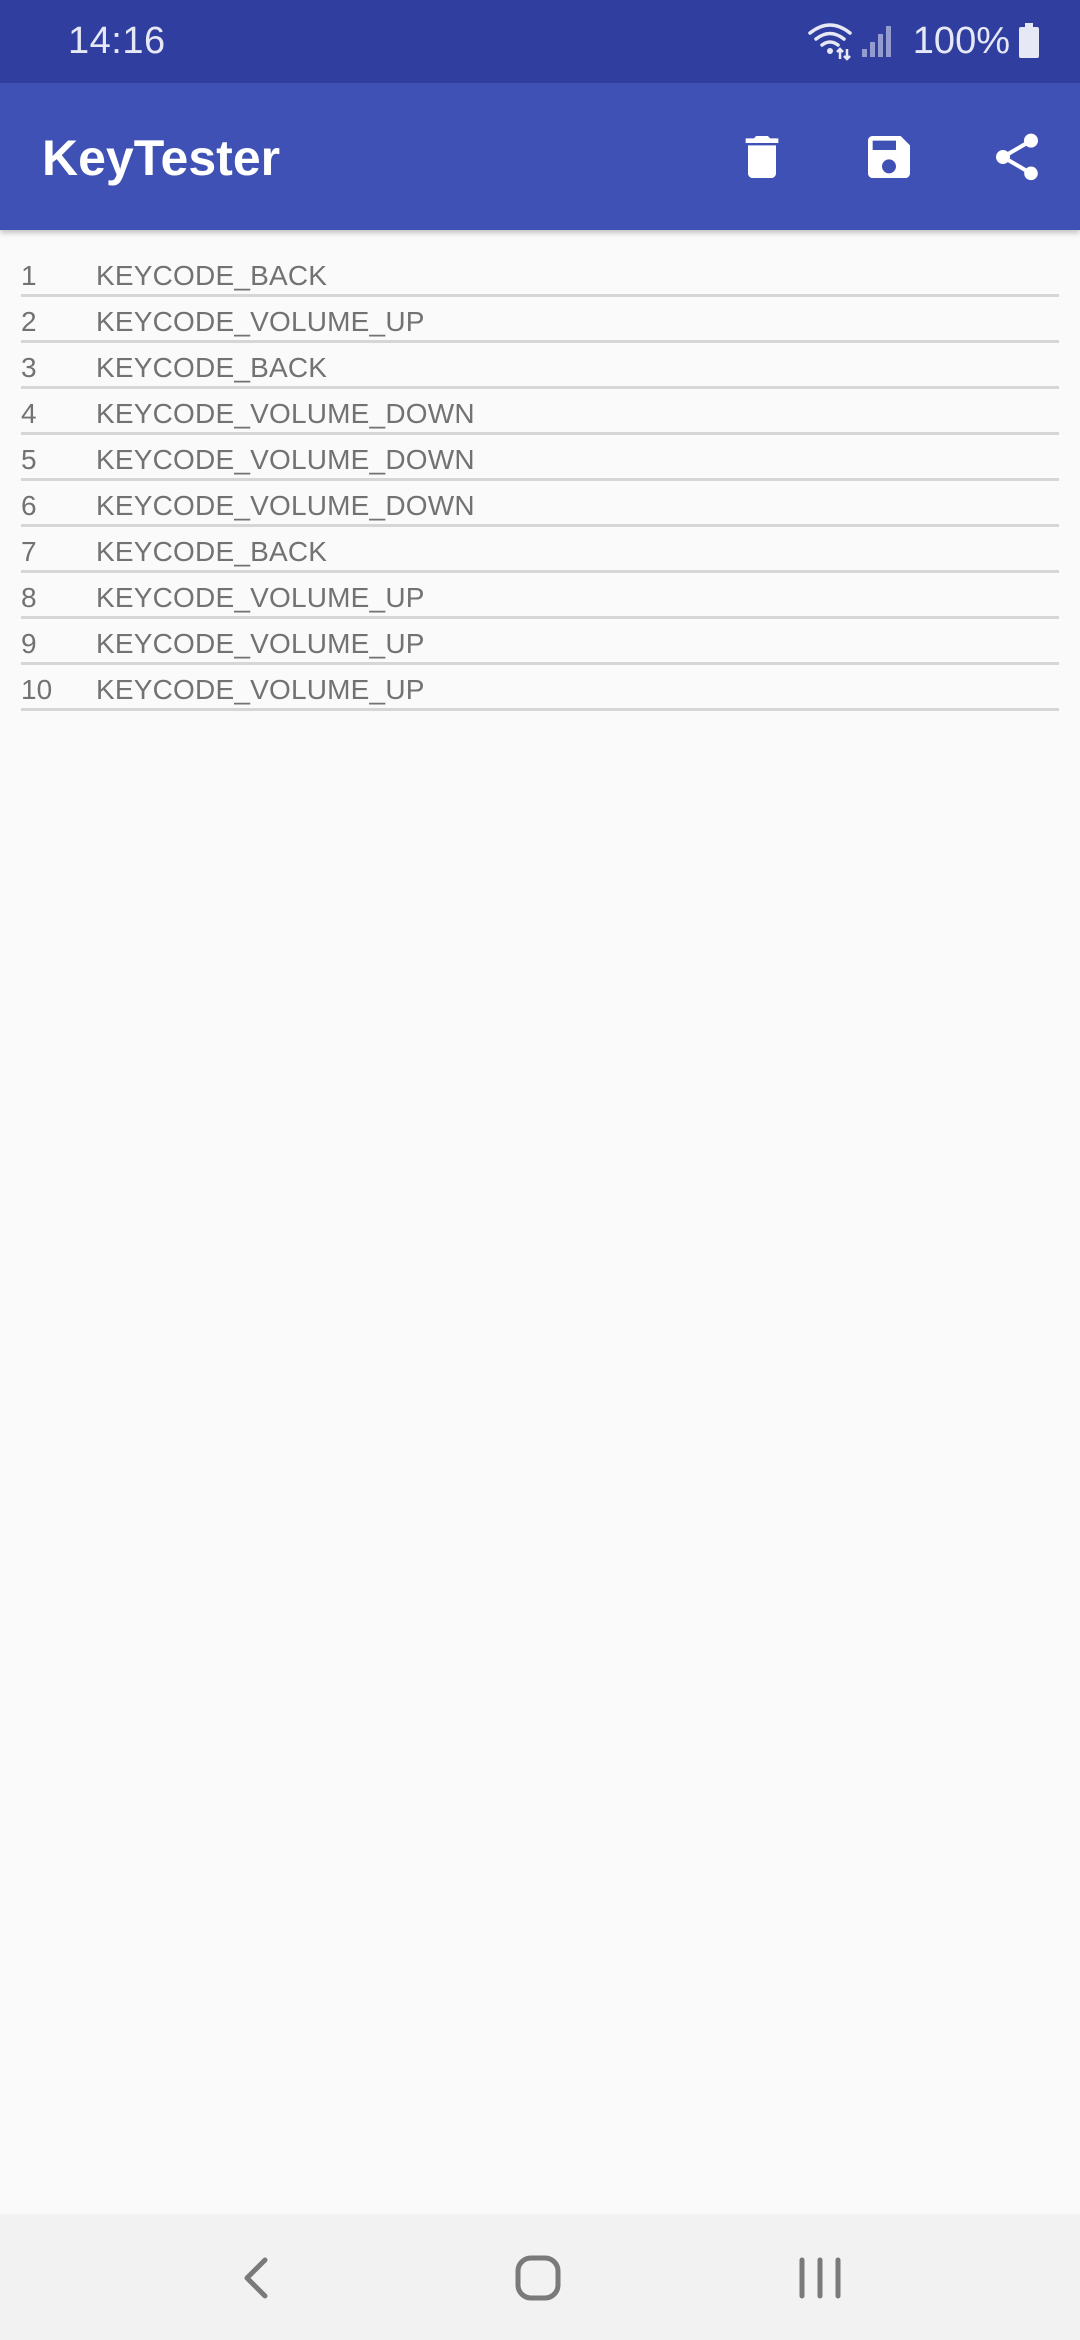 This screenshot has height=2340, width=1080. What do you see at coordinates (29, 321) in the screenshot?
I see `key-event-index: 2` at bounding box center [29, 321].